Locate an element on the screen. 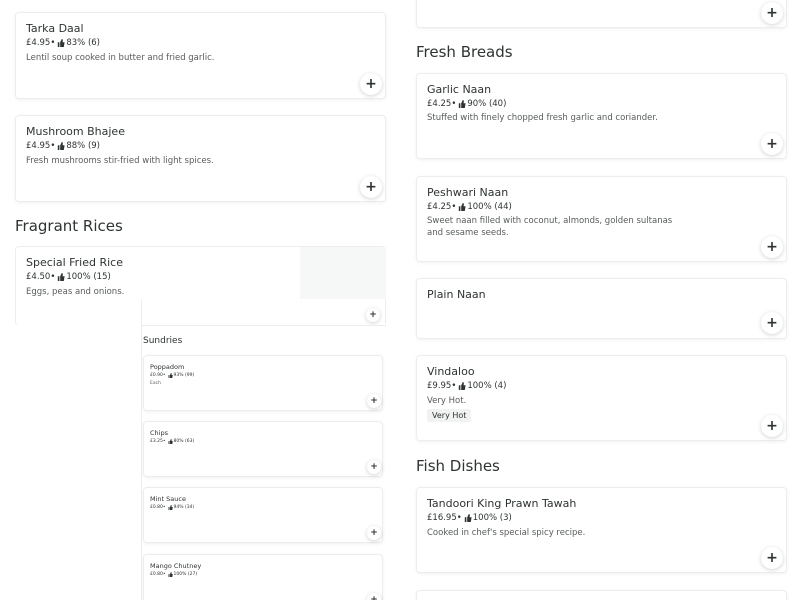 The width and height of the screenshot is (800, 600). item-image-placeholder is located at coordinates (343, 273).